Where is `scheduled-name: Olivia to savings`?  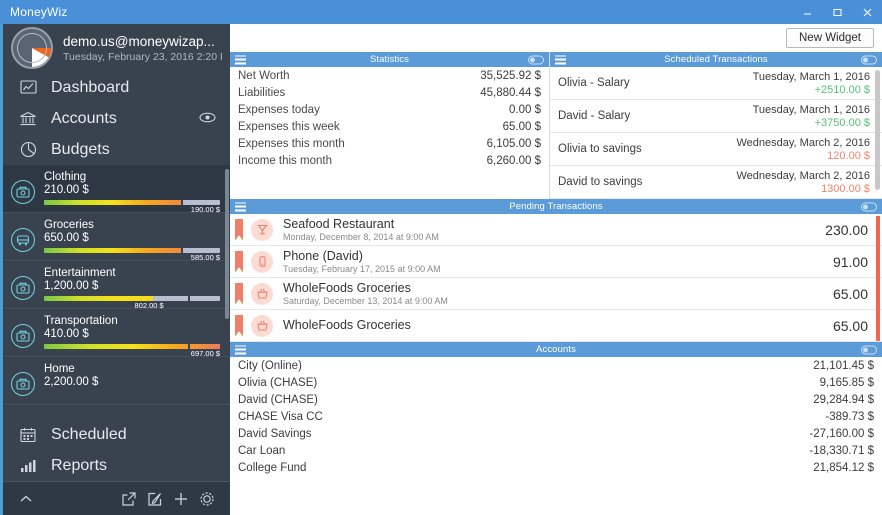
scheduled-name: Olivia to savings is located at coordinates (600, 149).